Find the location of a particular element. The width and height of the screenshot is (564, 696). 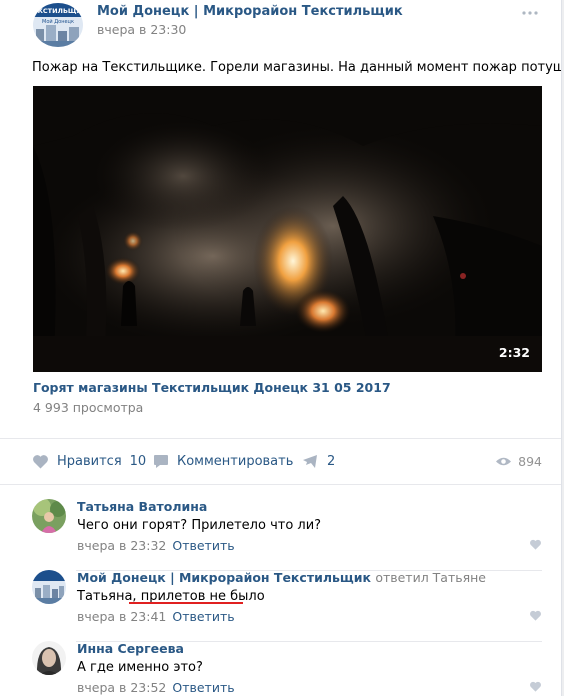

comment-date: вчера в 23:52 is located at coordinates (121, 687).